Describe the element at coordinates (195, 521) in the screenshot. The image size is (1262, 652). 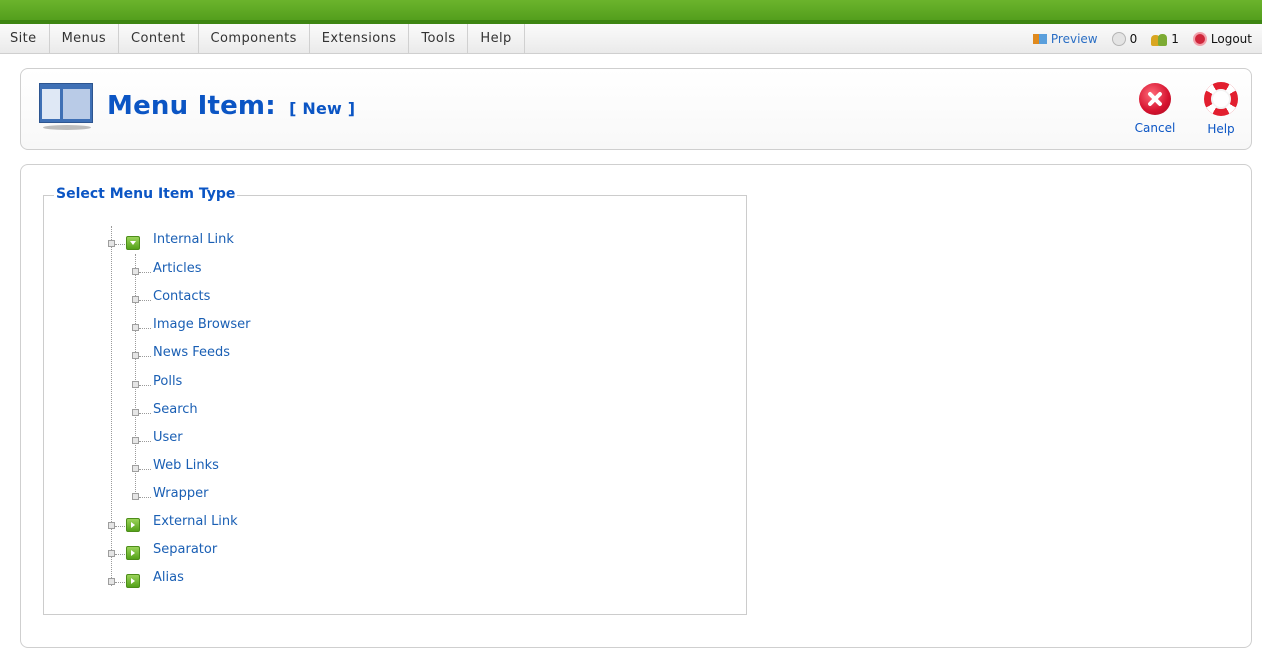
I see `tree-item-external-link: External Link` at that location.